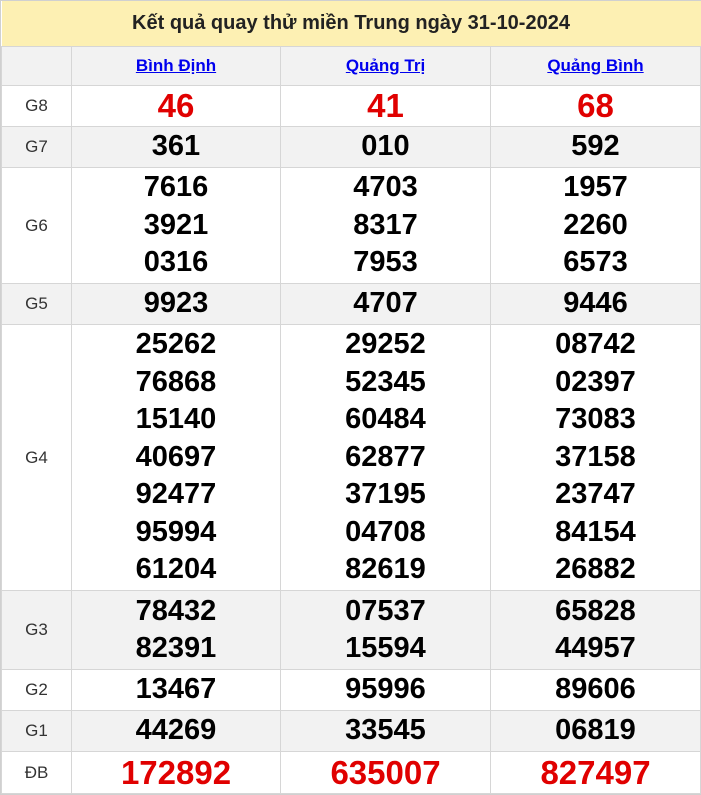 This screenshot has width=701, height=795. I want to click on prize-cell-province-3: 06819, so click(595, 731).